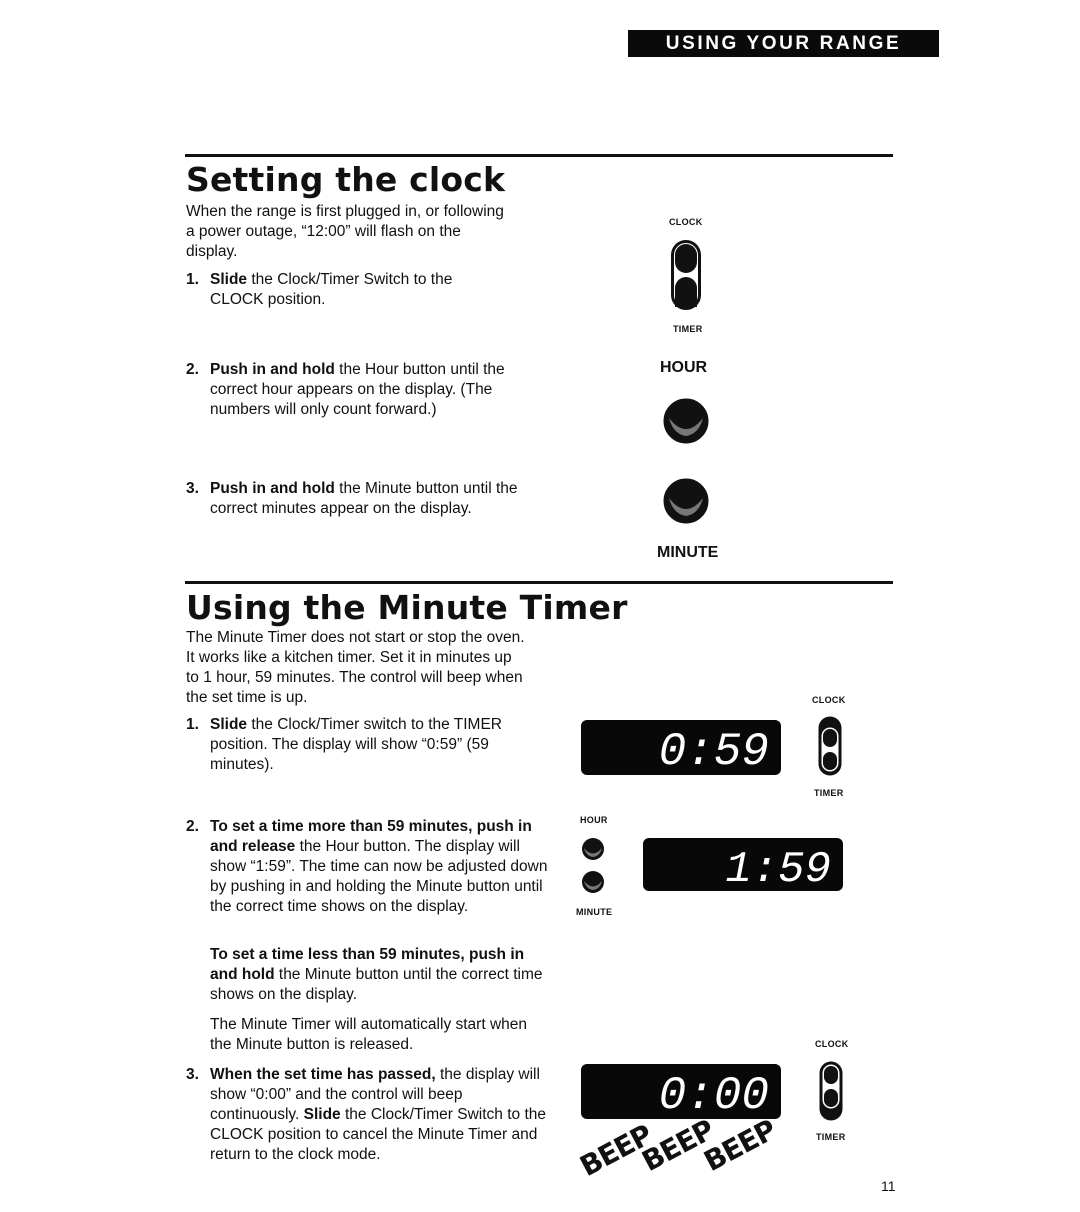 The height and width of the screenshot is (1212, 1080). What do you see at coordinates (407, 607) in the screenshot?
I see `timer-section-title: Using the Minute Timer` at bounding box center [407, 607].